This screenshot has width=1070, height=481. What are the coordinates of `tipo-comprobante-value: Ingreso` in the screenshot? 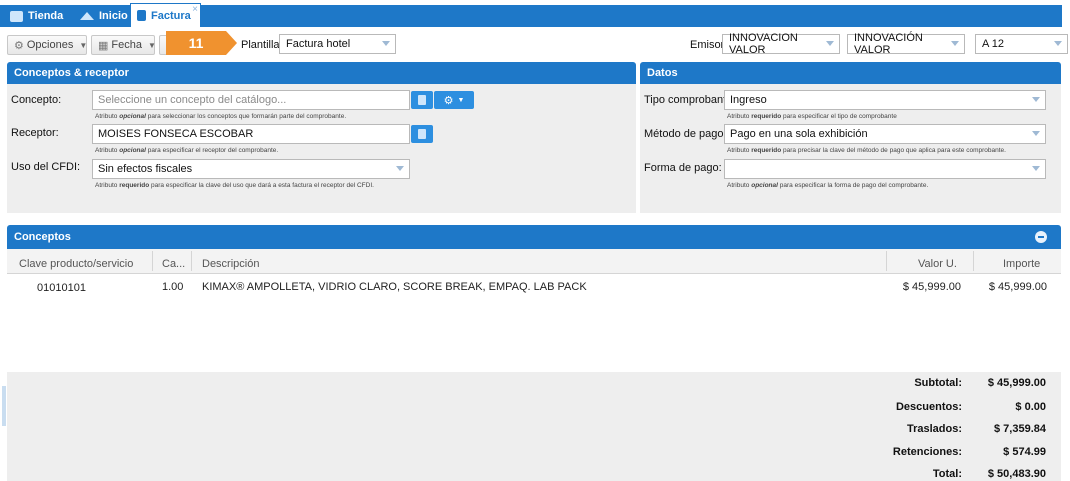 It's located at (748, 100).